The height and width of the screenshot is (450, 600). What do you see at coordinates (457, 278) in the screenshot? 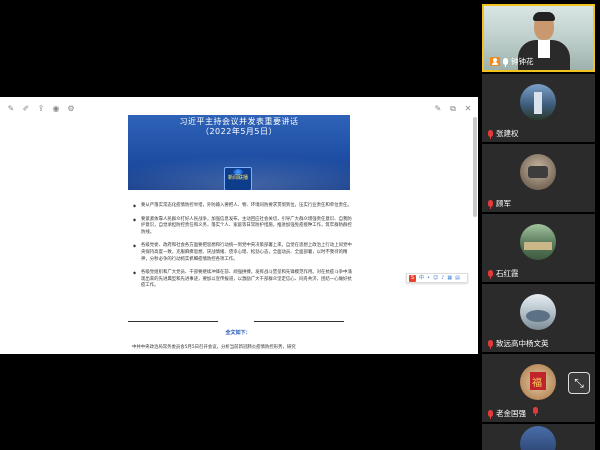
I see `grid-icon: ▤` at bounding box center [457, 278].